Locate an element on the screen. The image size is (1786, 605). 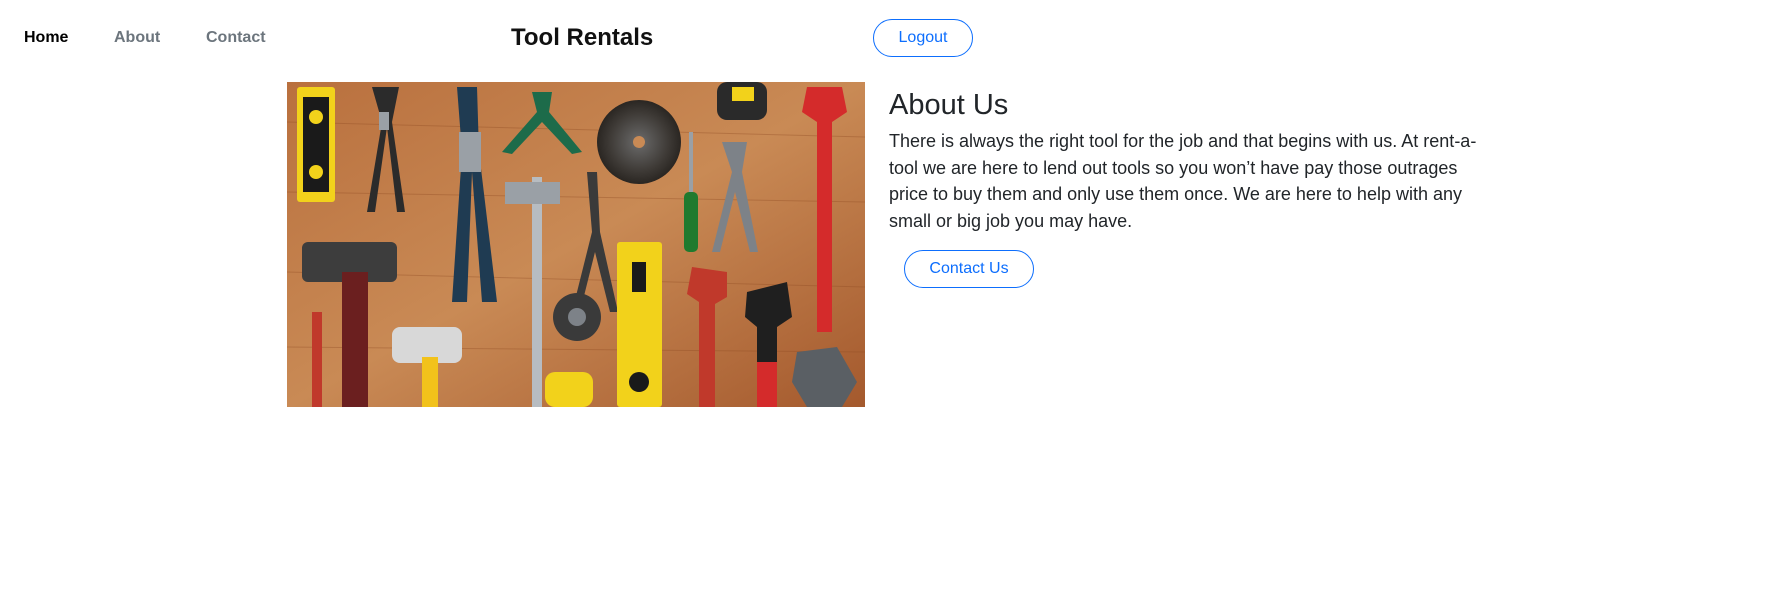
contact-us-button: Contact Us is located at coordinates (969, 269).